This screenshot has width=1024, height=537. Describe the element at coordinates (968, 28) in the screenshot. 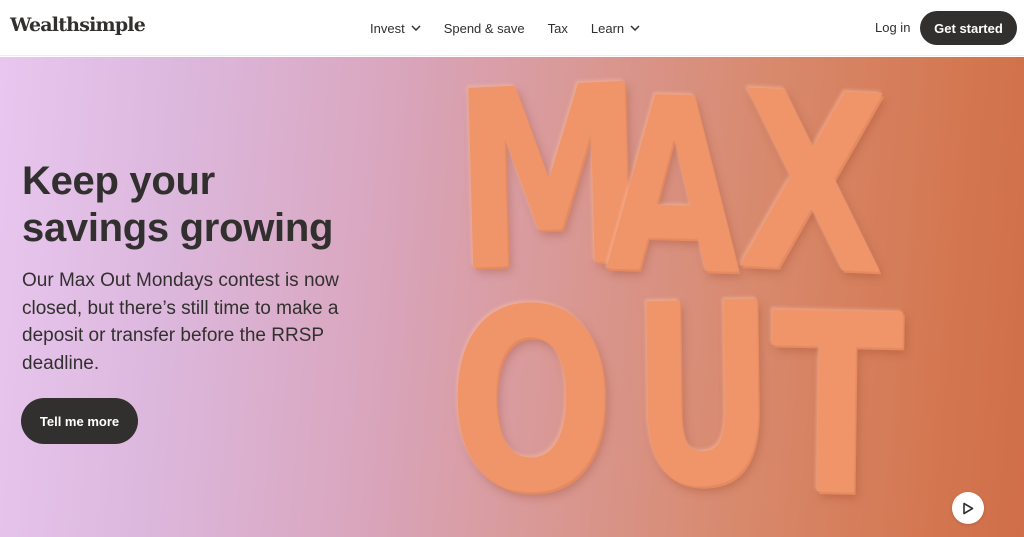

I see `get-started-button: Get started` at that location.